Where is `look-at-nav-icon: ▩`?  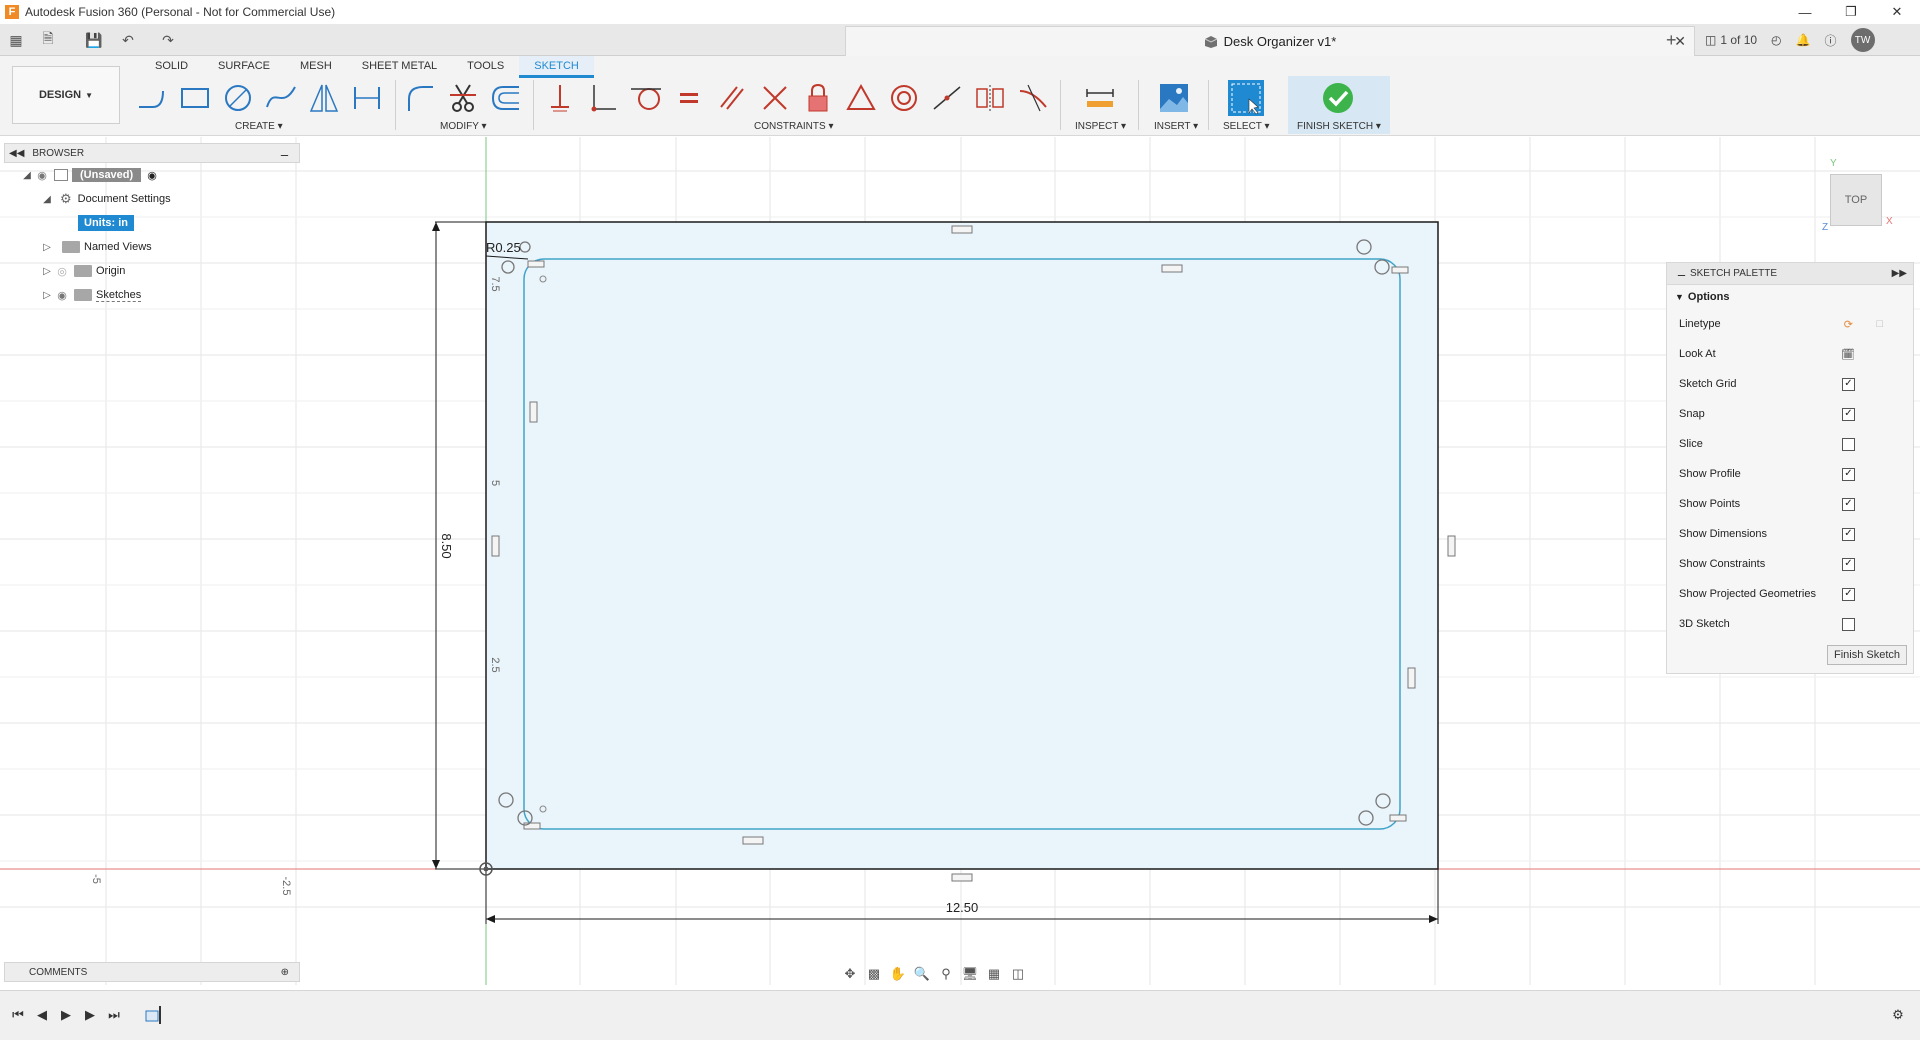
look-at-nav-icon: ▩ is located at coordinates (874, 974).